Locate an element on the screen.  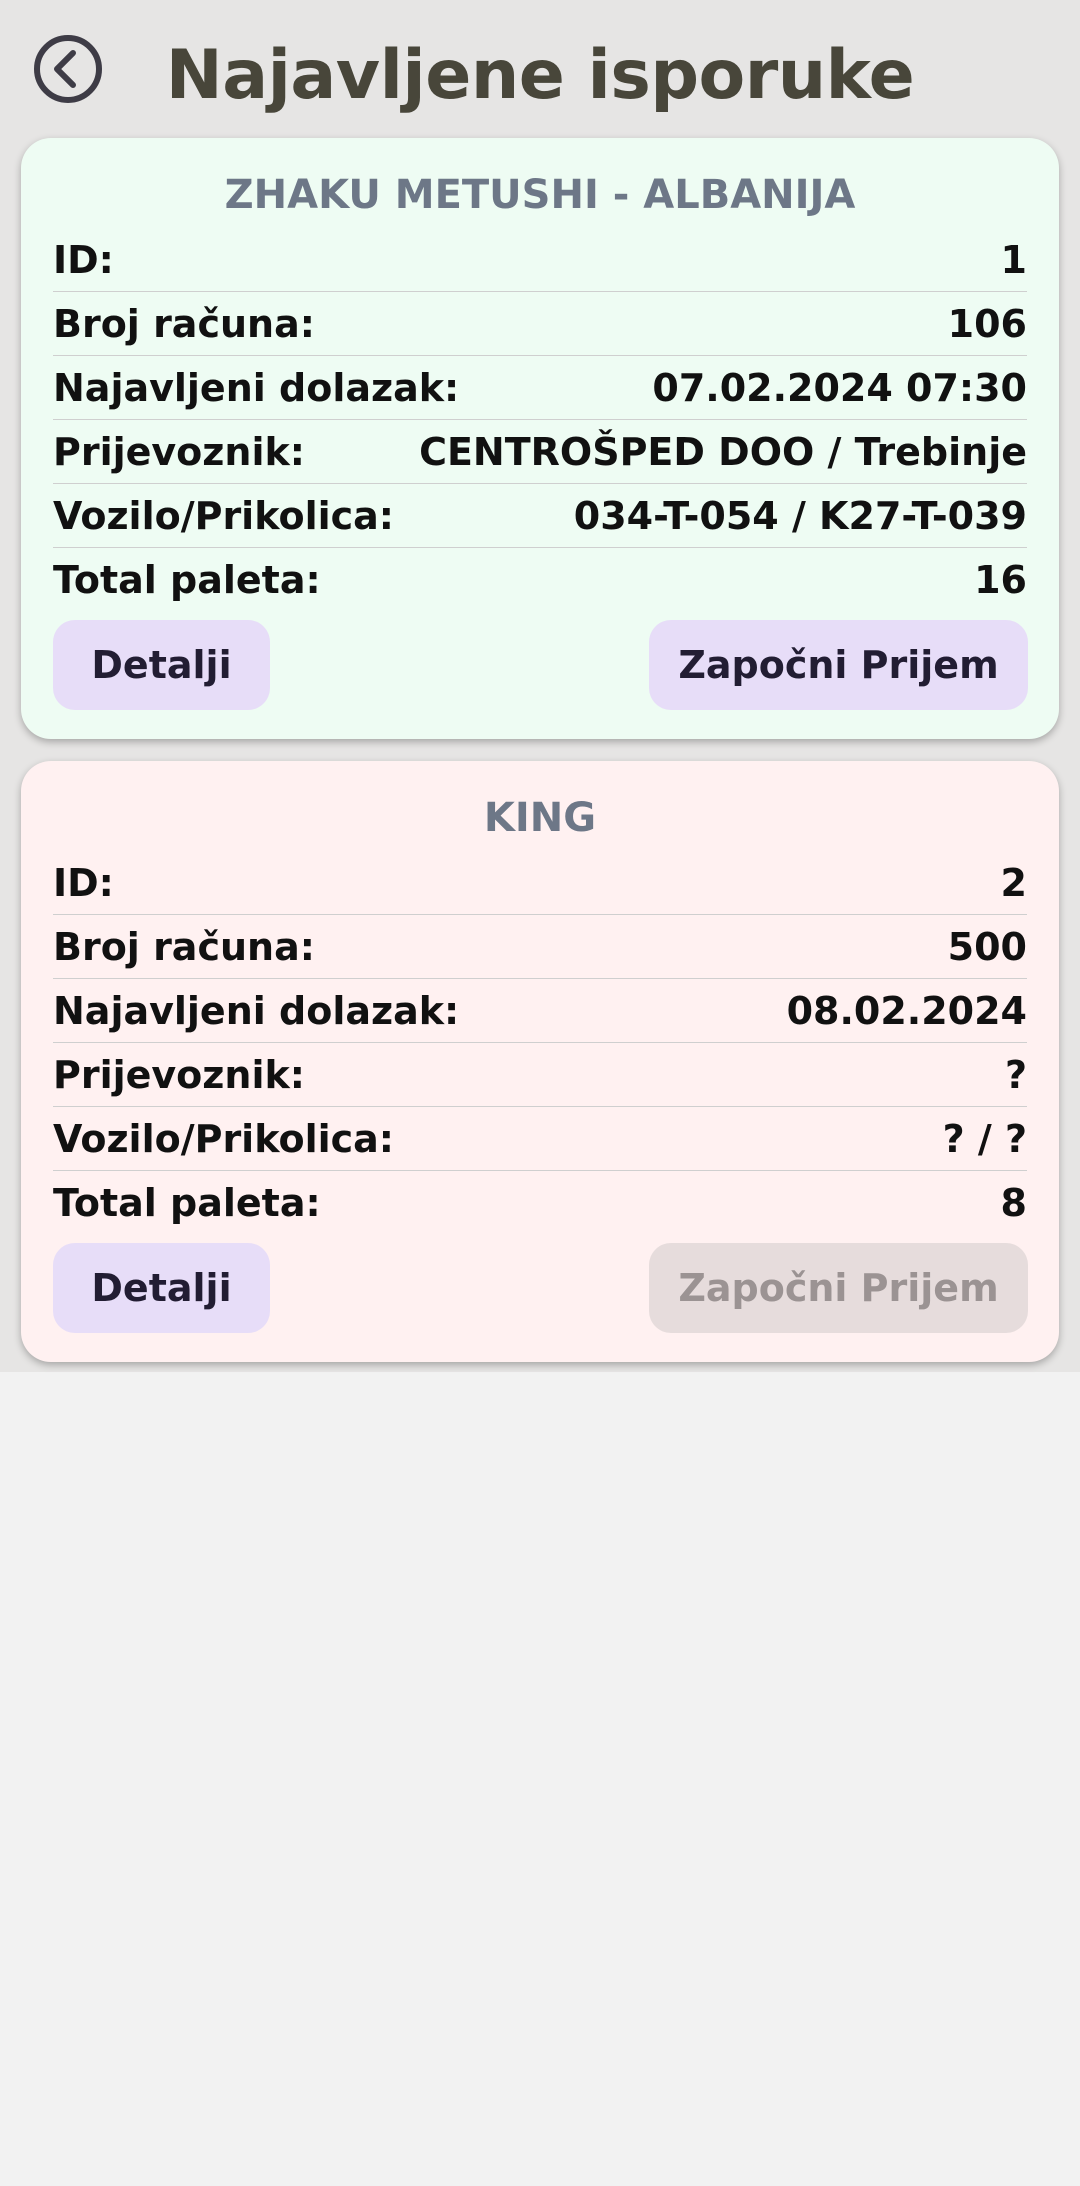
field-value: 106 is located at coordinates (987, 323).